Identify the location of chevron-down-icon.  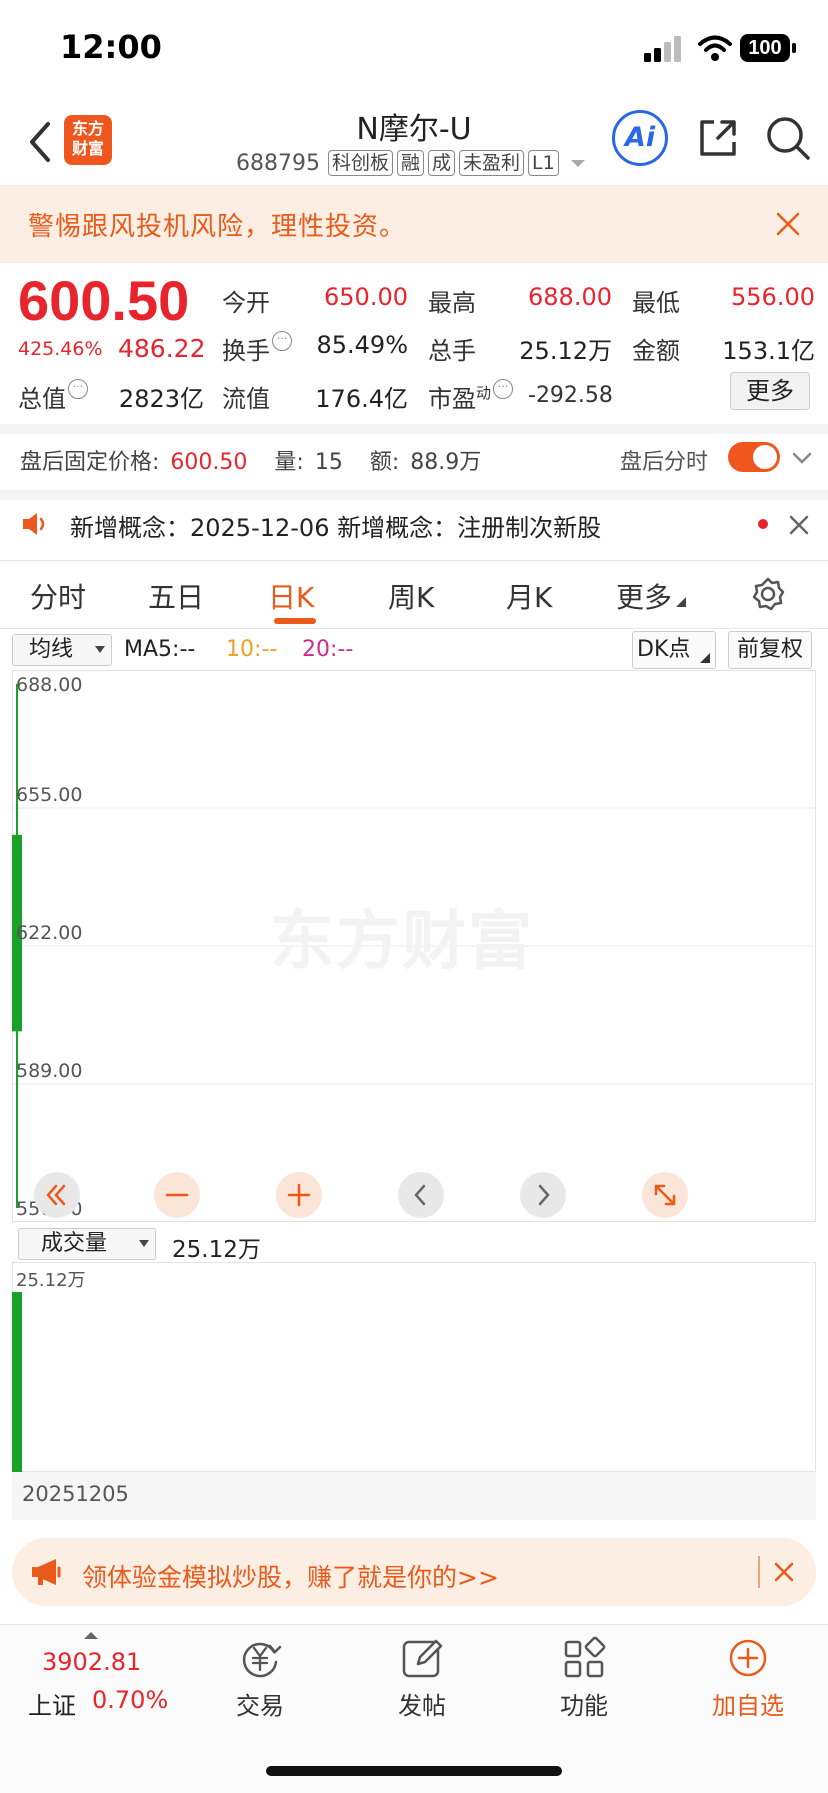
(802, 458).